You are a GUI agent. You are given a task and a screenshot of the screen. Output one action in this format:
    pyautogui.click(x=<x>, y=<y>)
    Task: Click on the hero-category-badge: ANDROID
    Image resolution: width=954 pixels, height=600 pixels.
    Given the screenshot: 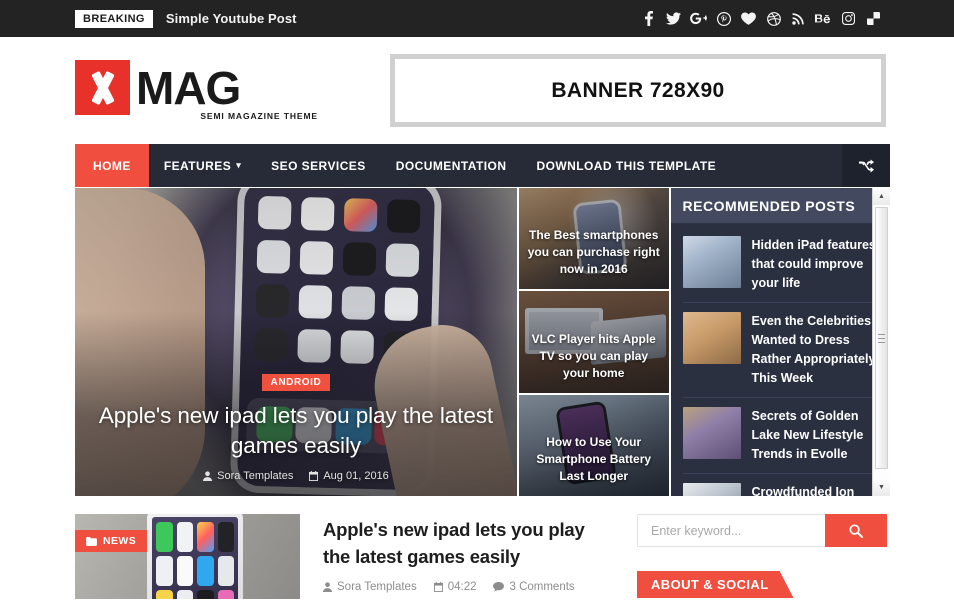 What is the action you would take?
    pyautogui.click(x=296, y=382)
    